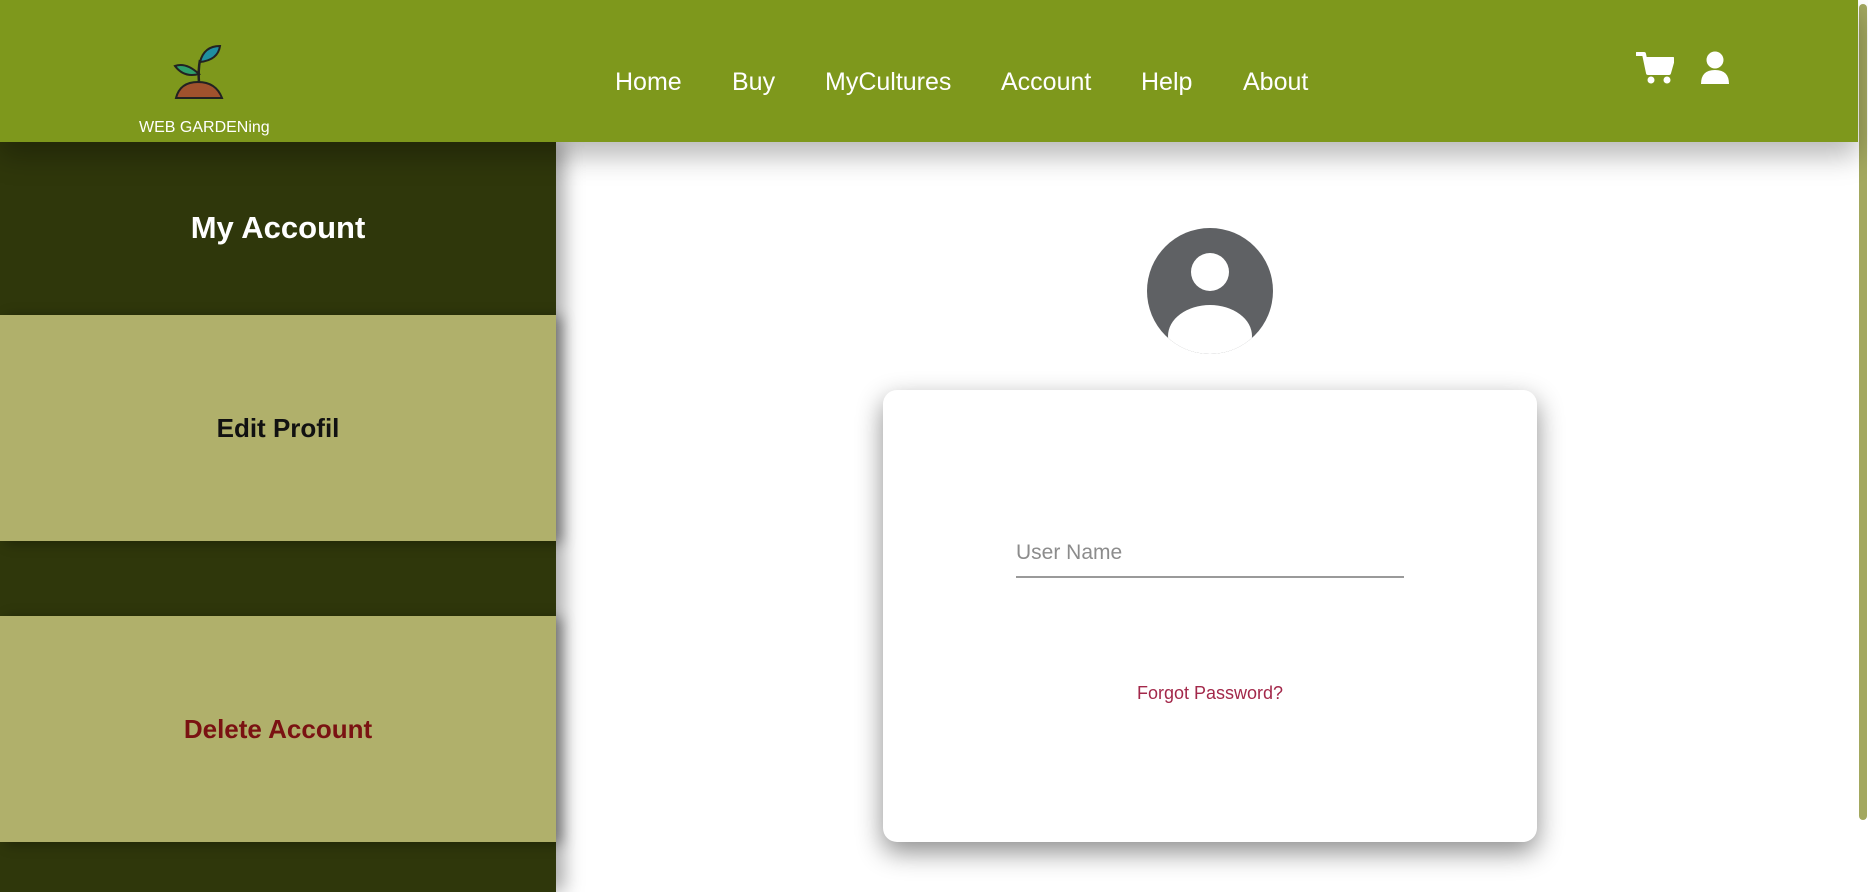  What do you see at coordinates (278, 227) in the screenshot?
I see `sidebar-title: My Account` at bounding box center [278, 227].